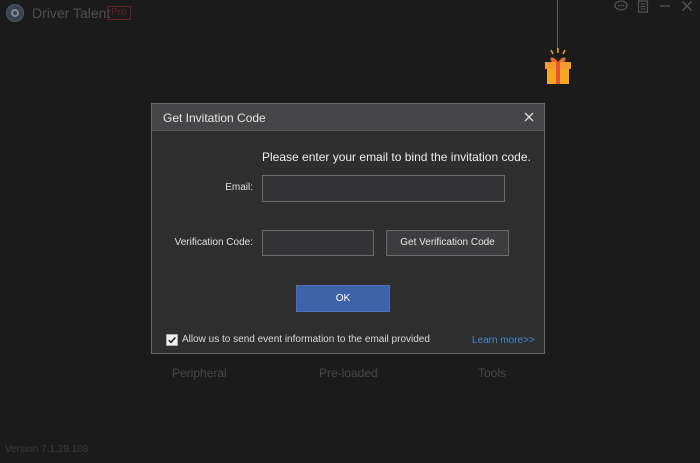 The image size is (700, 463). Describe the element at coordinates (529, 117) in the screenshot. I see `dialog-close-icon` at that location.